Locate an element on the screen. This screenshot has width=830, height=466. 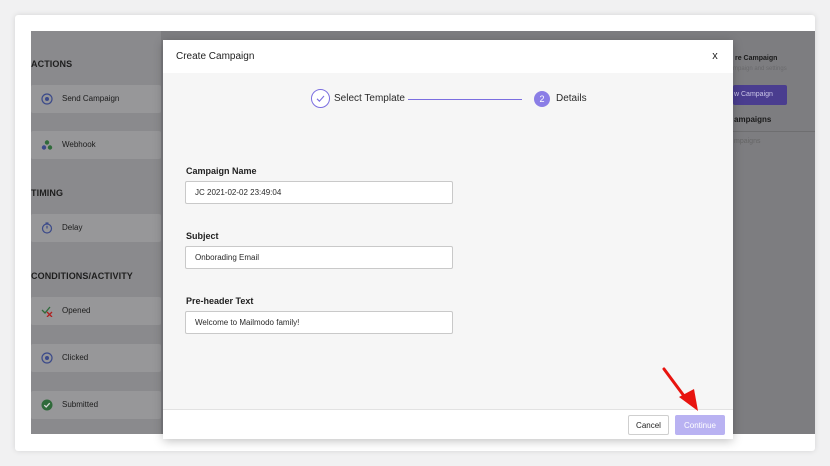
new-campaign-button: w Campaign is located at coordinates (760, 95).